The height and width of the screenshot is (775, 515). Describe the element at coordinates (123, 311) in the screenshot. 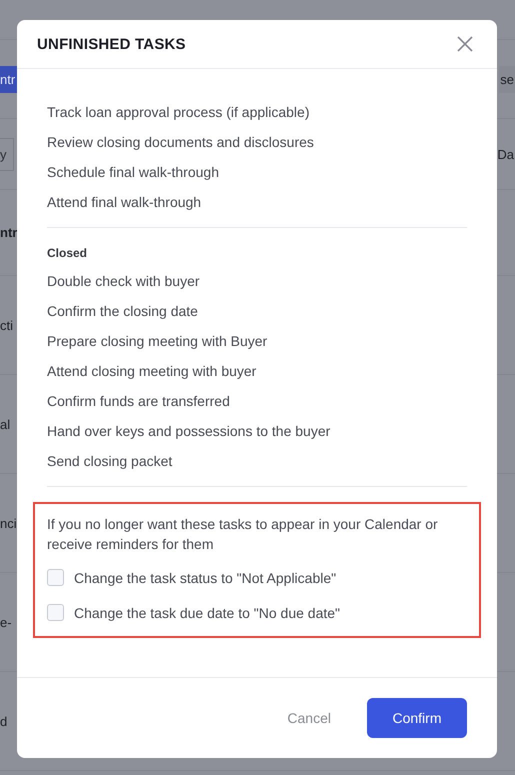

I see `task-item: Confirm the closing date` at that location.